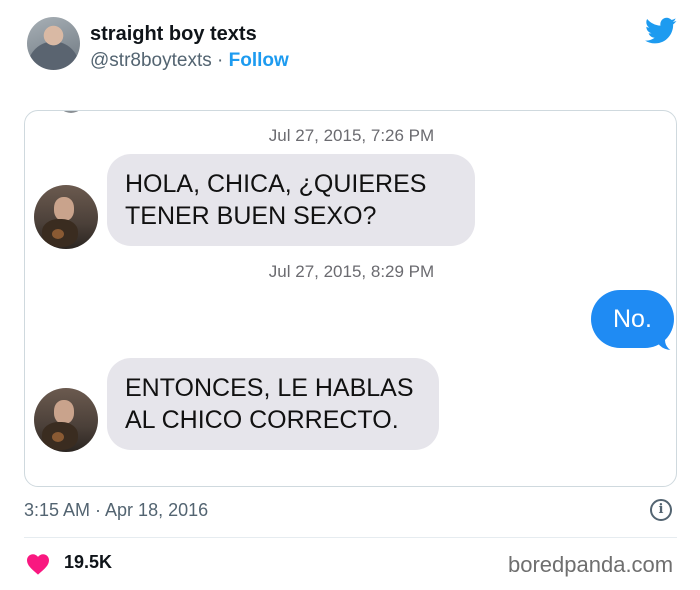 Image resolution: width=700 pixels, height=590 pixels. Describe the element at coordinates (351, 271) in the screenshot. I see `message-timestamp: Jul 27, 2015, 8:29 PM` at that location.